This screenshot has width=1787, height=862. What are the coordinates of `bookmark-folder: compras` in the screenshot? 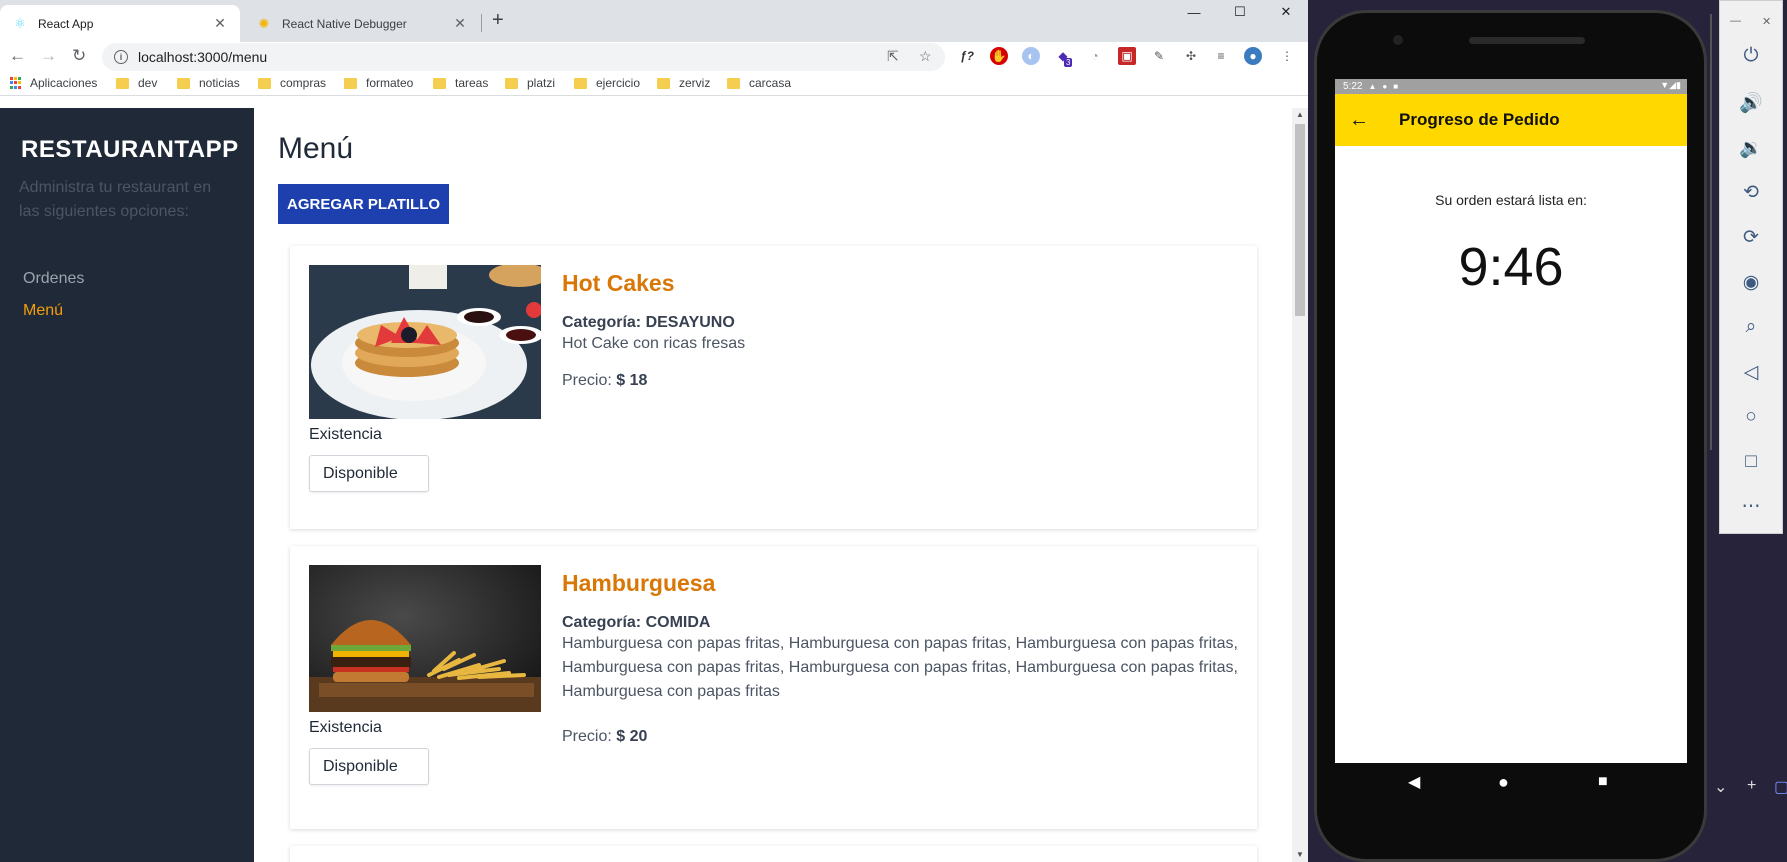 It's located at (292, 83).